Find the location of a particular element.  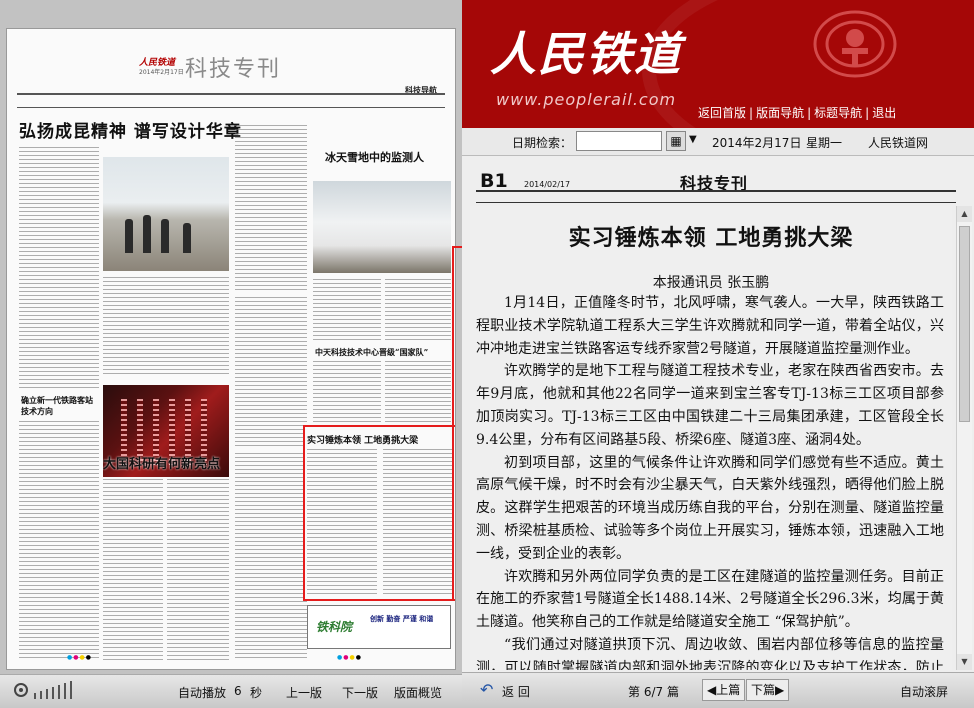

ad-slogan: 创新 勤奋 严谨 和谐 is located at coordinates (402, 618).